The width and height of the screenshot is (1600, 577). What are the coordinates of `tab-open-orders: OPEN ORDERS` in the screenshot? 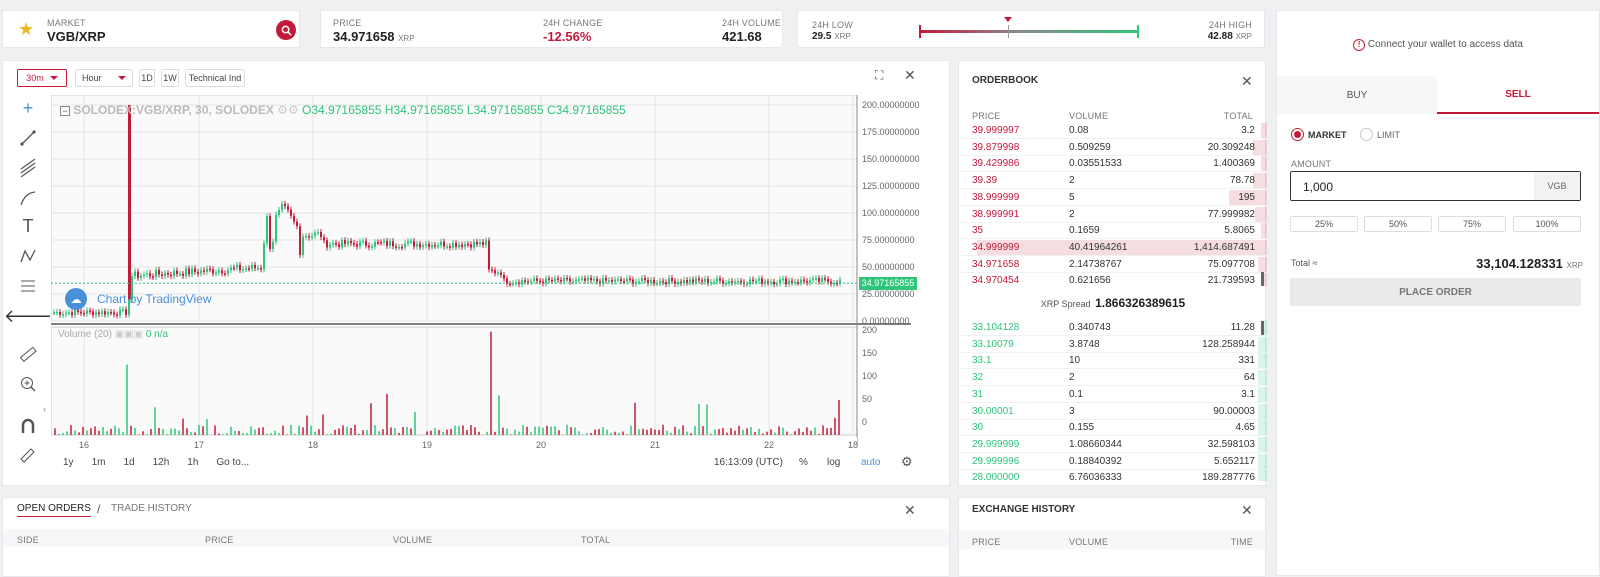 It's located at (54, 510).